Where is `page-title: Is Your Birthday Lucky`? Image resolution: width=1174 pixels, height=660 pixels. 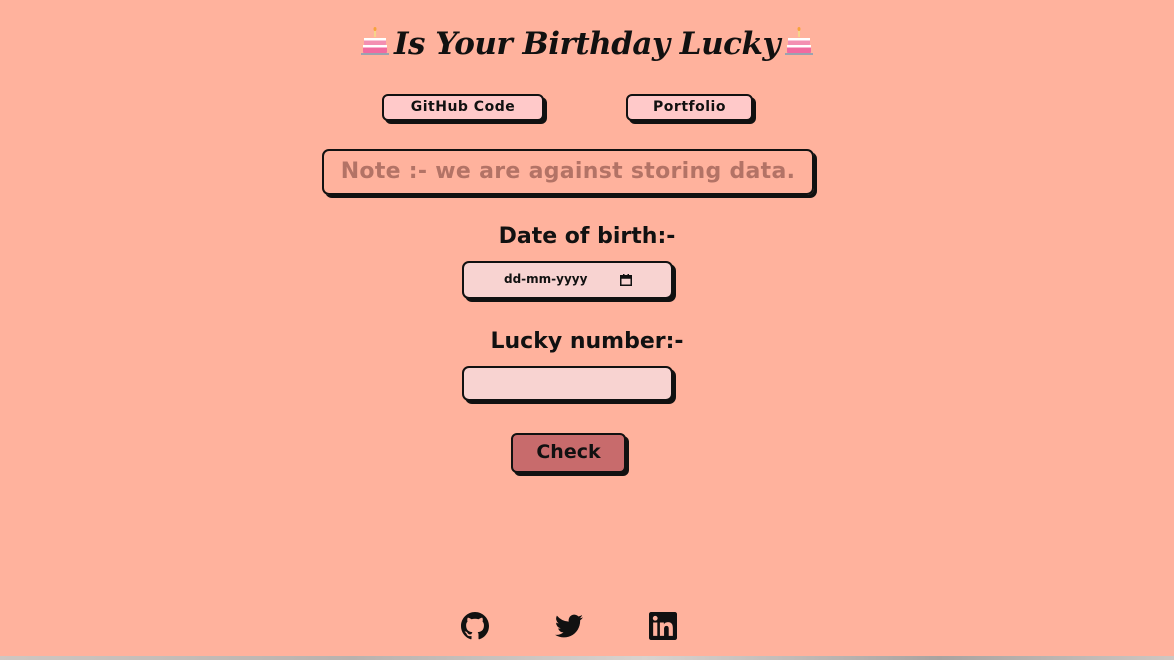 page-title: Is Your Birthday Lucky is located at coordinates (587, 44).